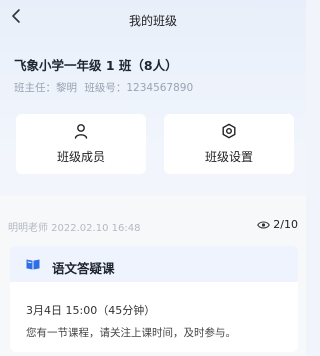  I want to click on book-icon, so click(33, 264).